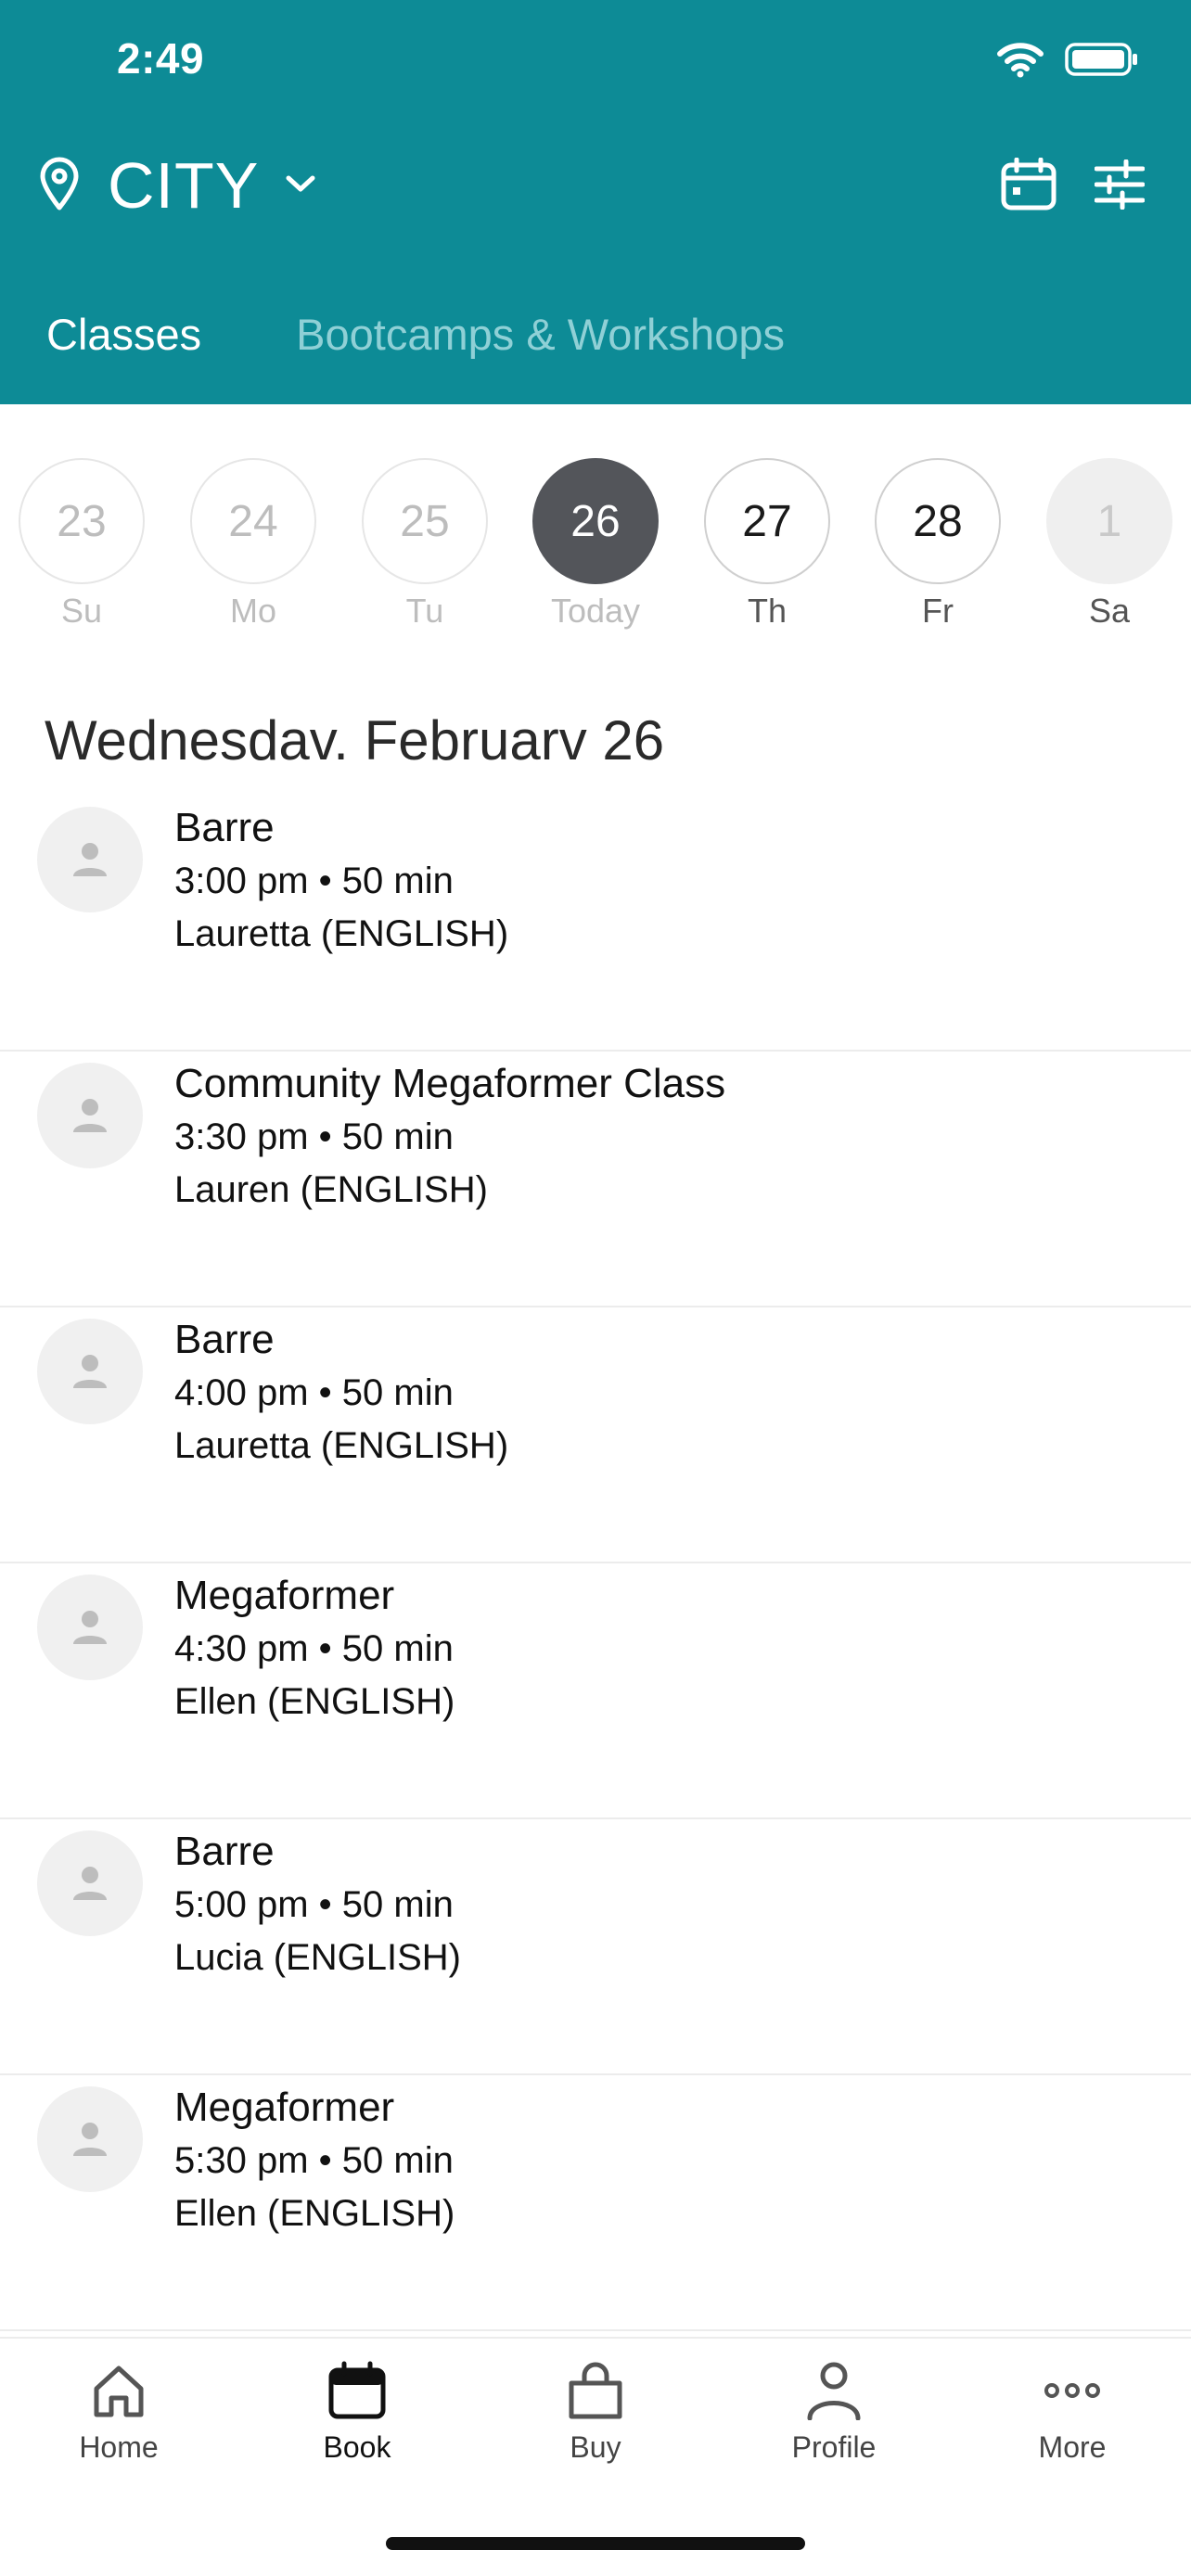 Image resolution: width=1191 pixels, height=2576 pixels. What do you see at coordinates (331, 1190) in the screenshot?
I see `class-instructor: Lauren (ENGLISH)` at bounding box center [331, 1190].